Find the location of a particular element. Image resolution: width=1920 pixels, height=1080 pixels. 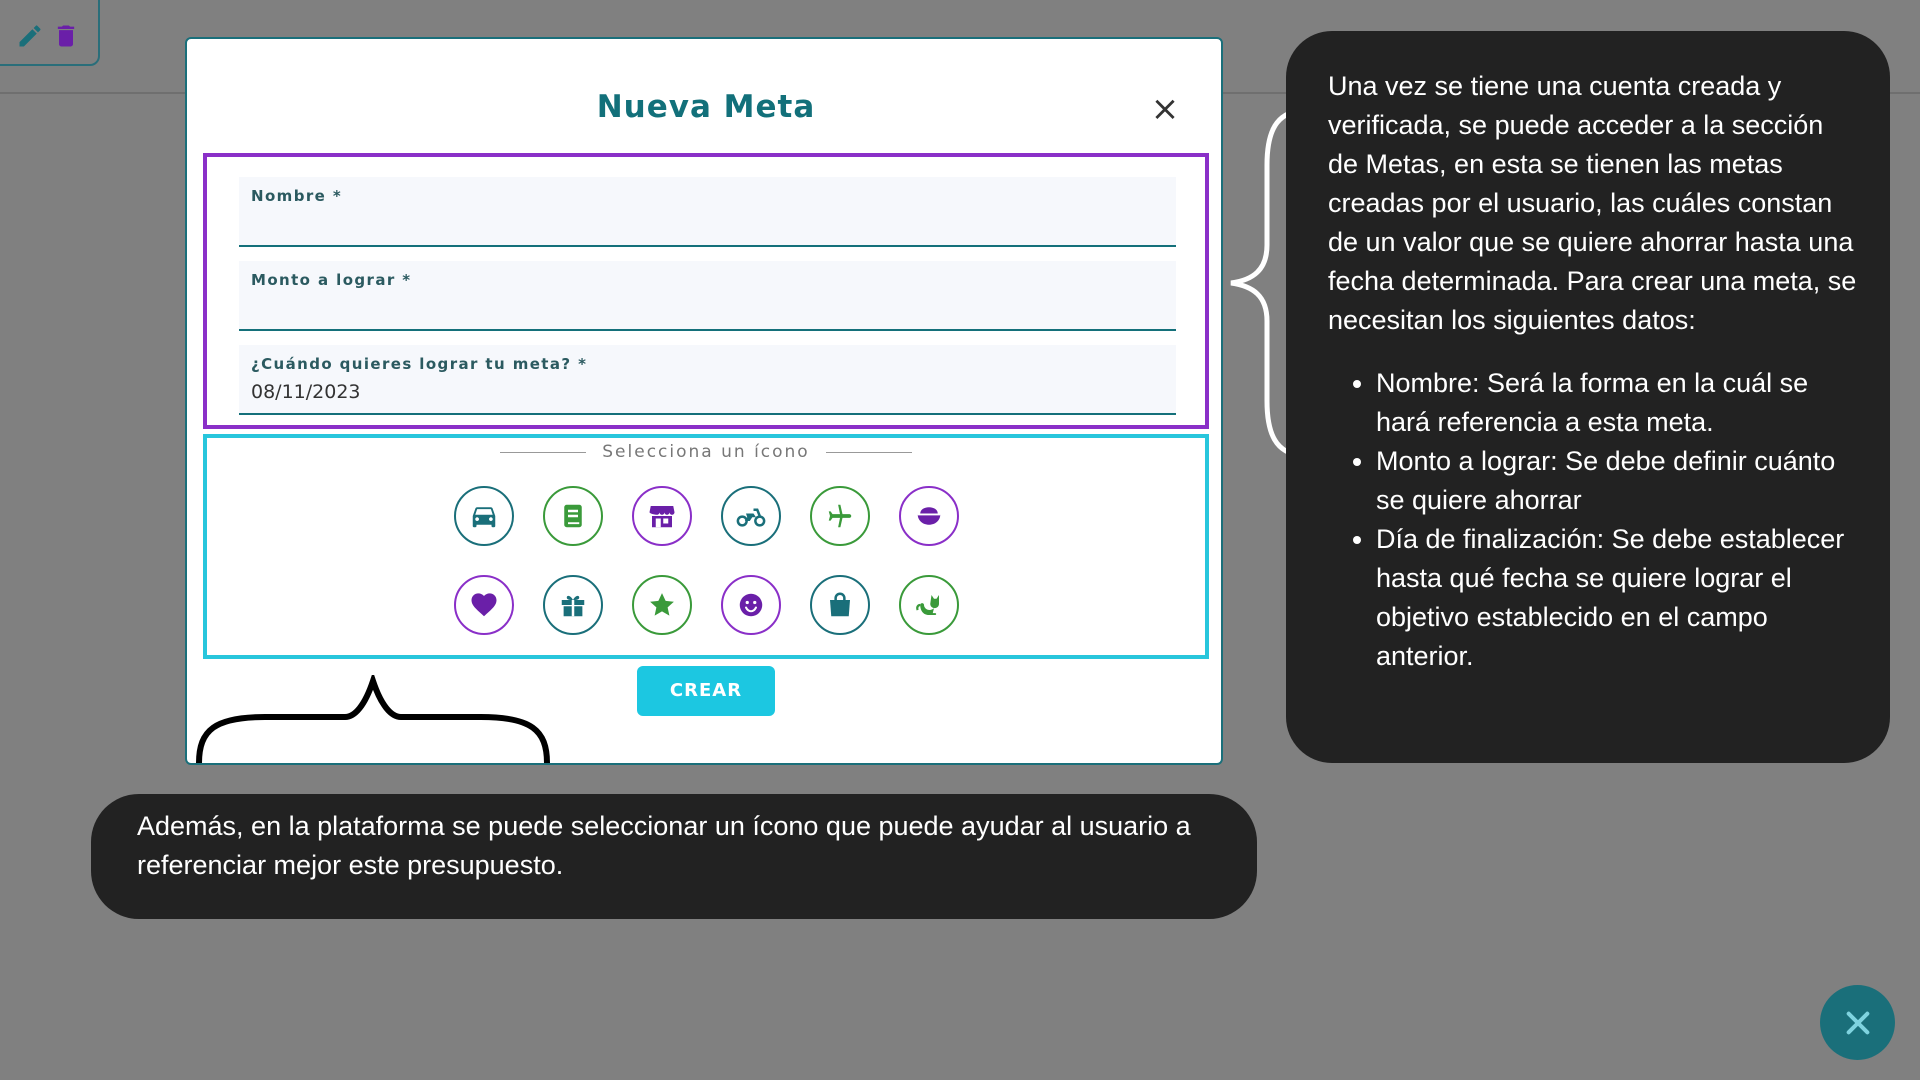

icon-option-store is located at coordinates (662, 516).